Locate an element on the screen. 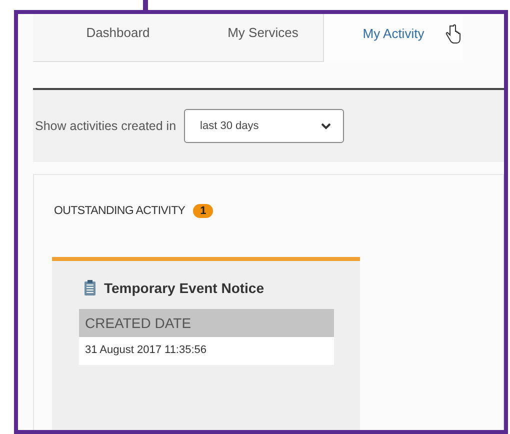  tab: Dashboard is located at coordinates (118, 38).